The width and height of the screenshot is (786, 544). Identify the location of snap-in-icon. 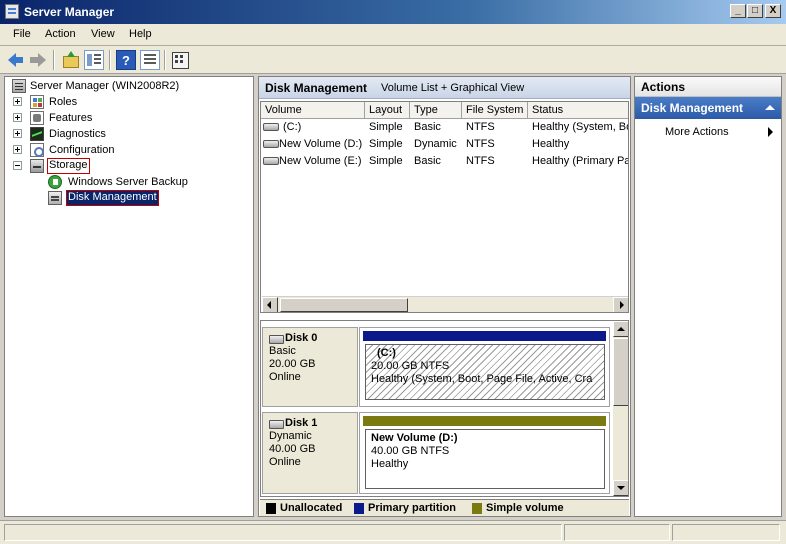
(180, 60).